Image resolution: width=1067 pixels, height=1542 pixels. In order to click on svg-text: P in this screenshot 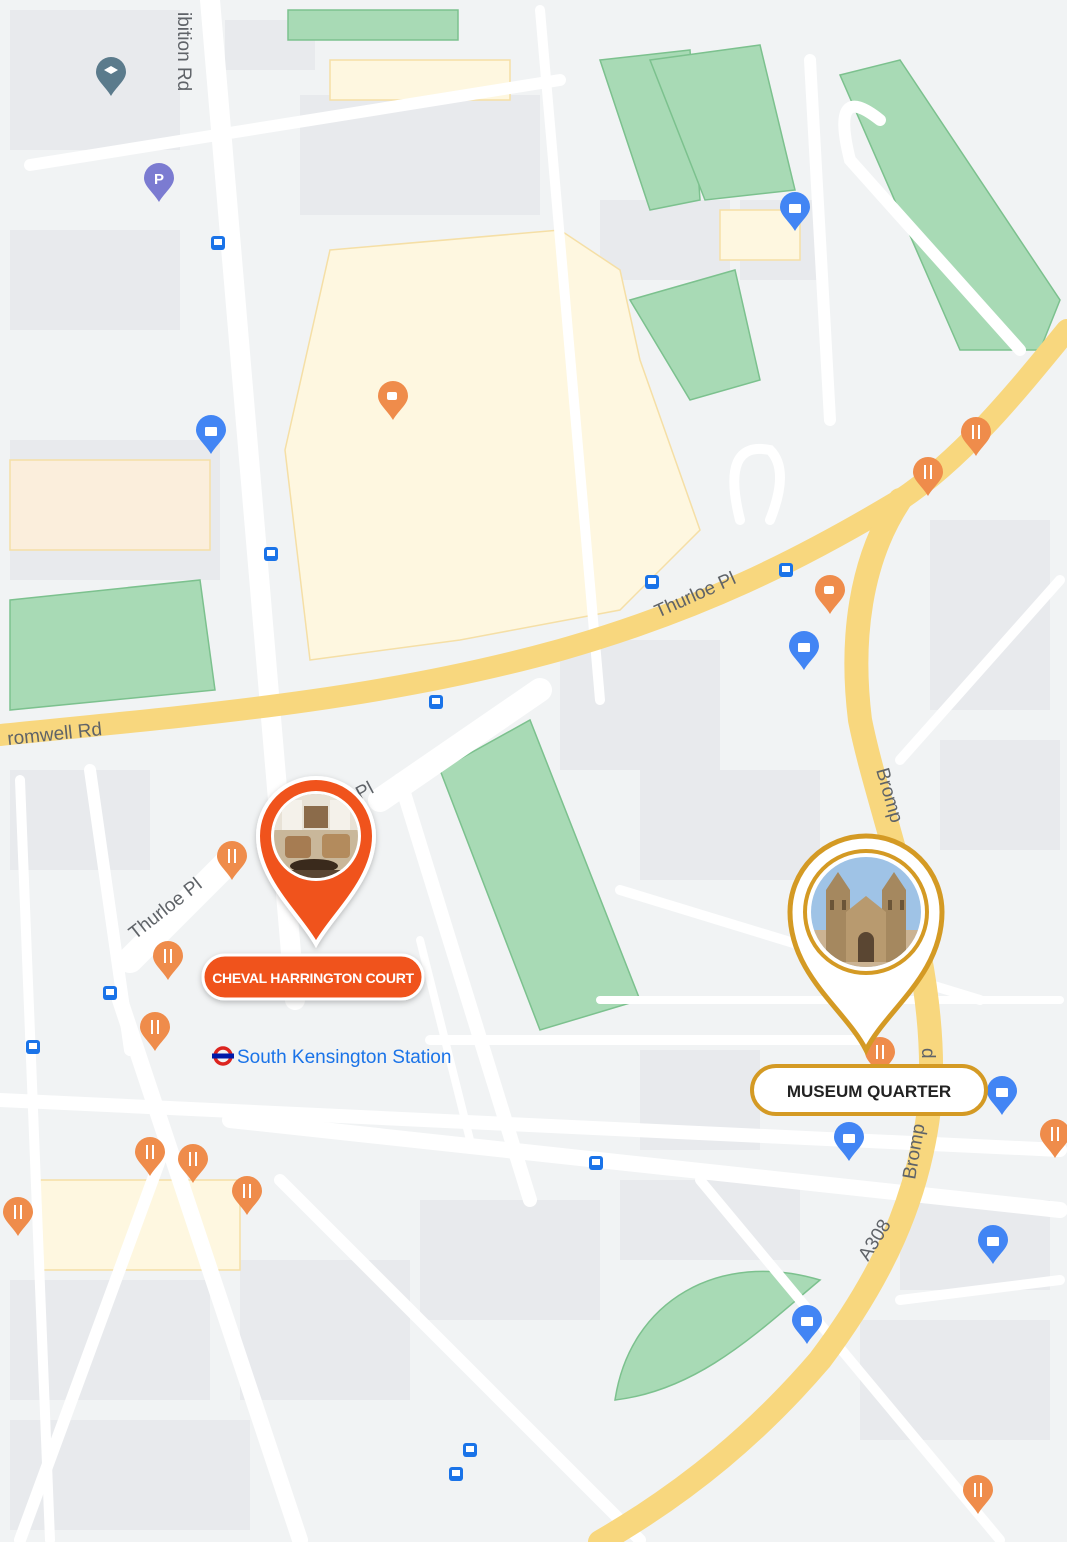, I will do `click(159, 179)`.